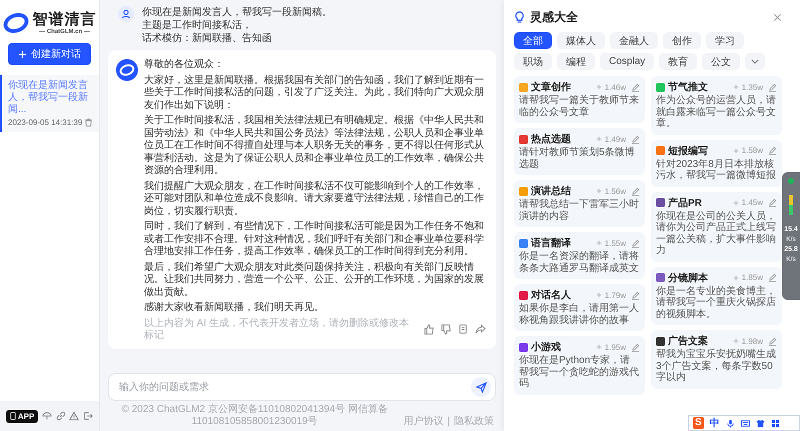 Image resolution: width=800 pixels, height=431 pixels. I want to click on question-field: 输入你的问题或需求, so click(302, 387).